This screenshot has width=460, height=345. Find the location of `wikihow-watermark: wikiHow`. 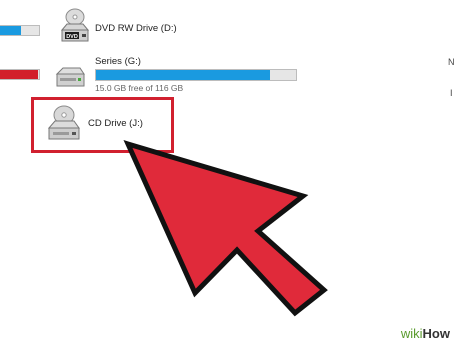

wikihow-watermark: wikiHow is located at coordinates (425, 333).